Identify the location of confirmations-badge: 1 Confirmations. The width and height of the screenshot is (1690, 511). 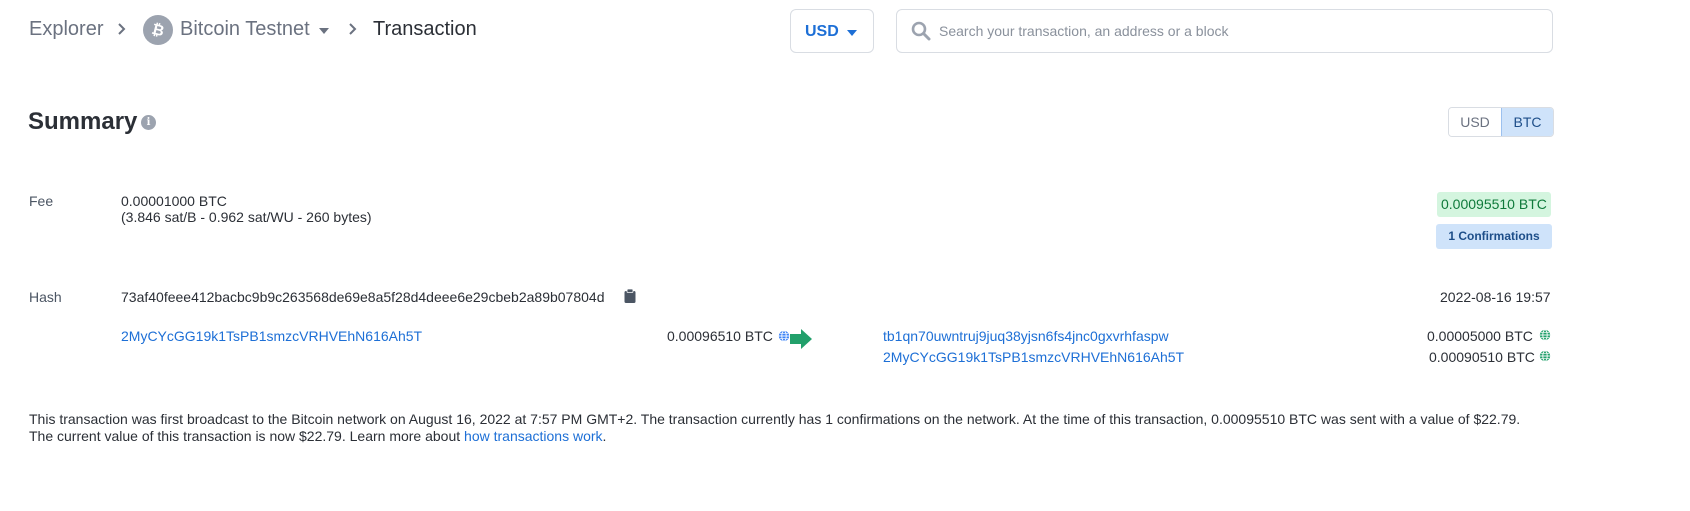
(1494, 236).